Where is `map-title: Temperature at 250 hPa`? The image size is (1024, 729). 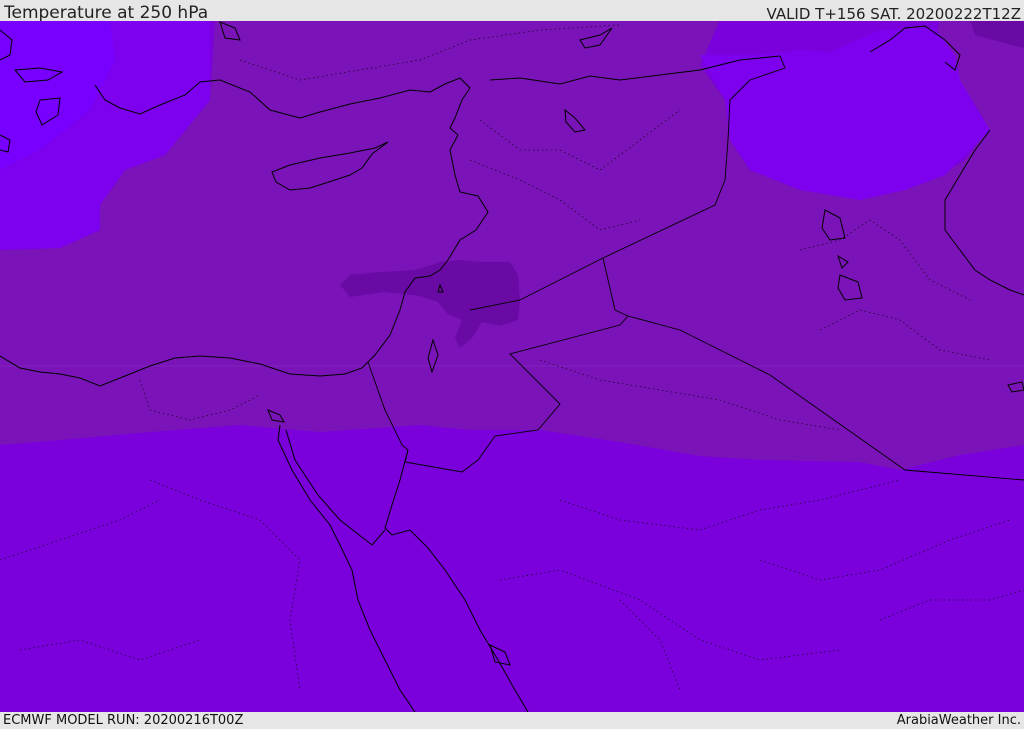
map-title: Temperature at 250 hPa is located at coordinates (106, 13).